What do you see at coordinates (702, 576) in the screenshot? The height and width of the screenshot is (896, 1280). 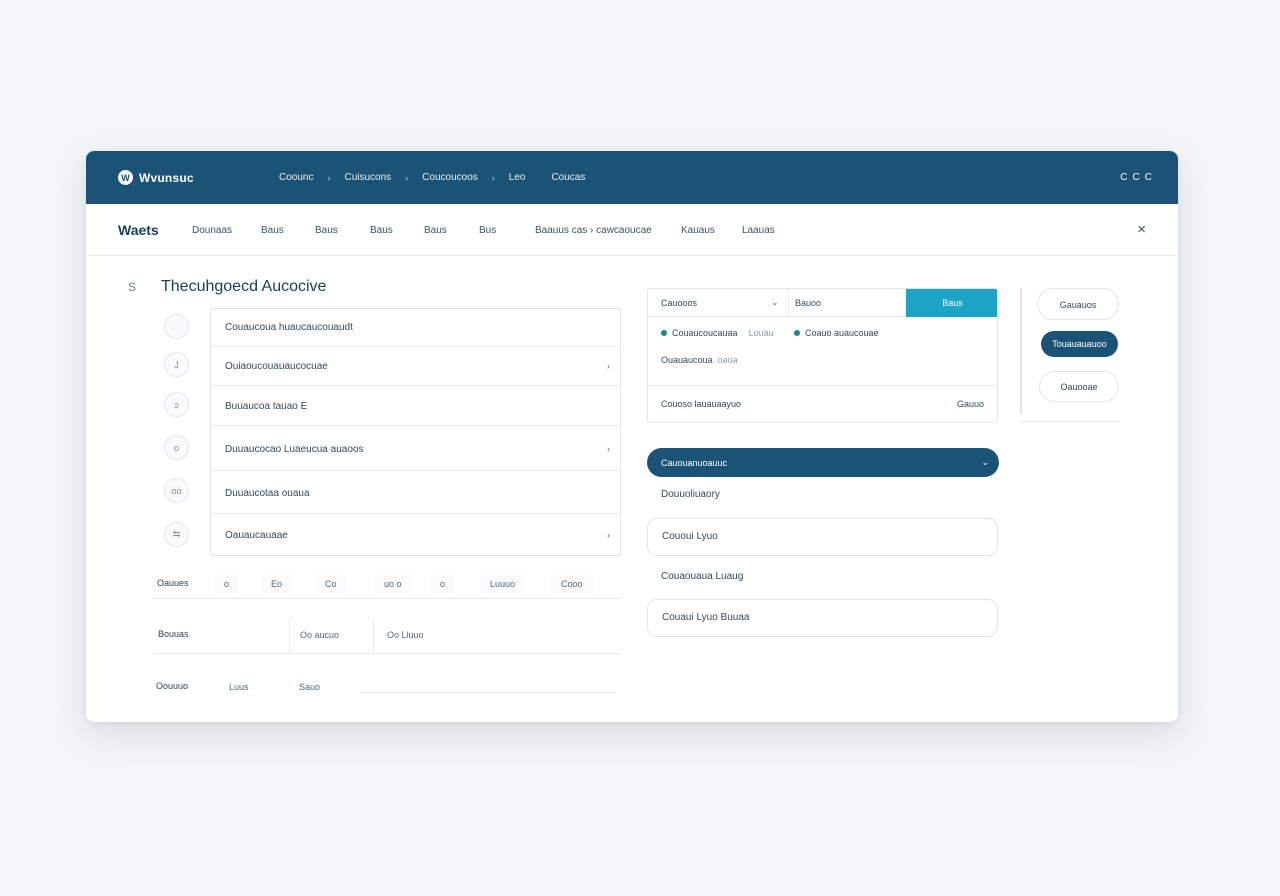 I see `option-label: Couaouaua Luaug` at bounding box center [702, 576].